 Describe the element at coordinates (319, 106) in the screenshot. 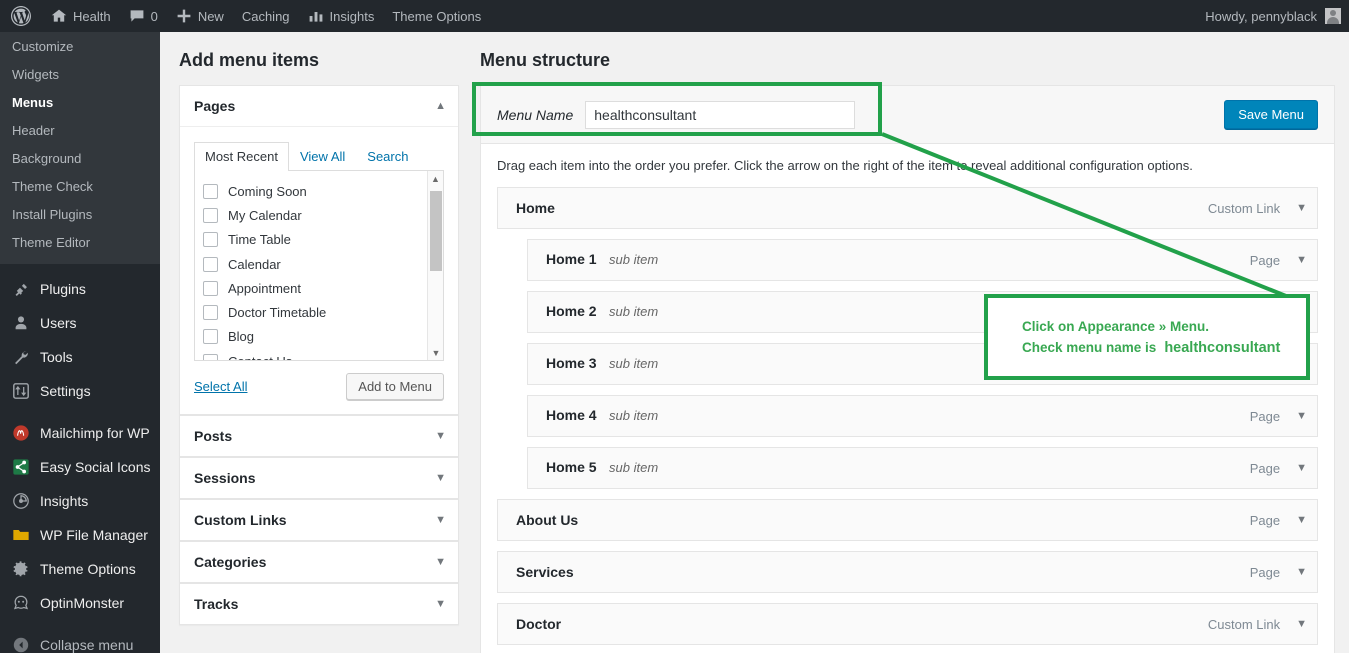

I see `pages-panel-header: Pages ▲` at that location.